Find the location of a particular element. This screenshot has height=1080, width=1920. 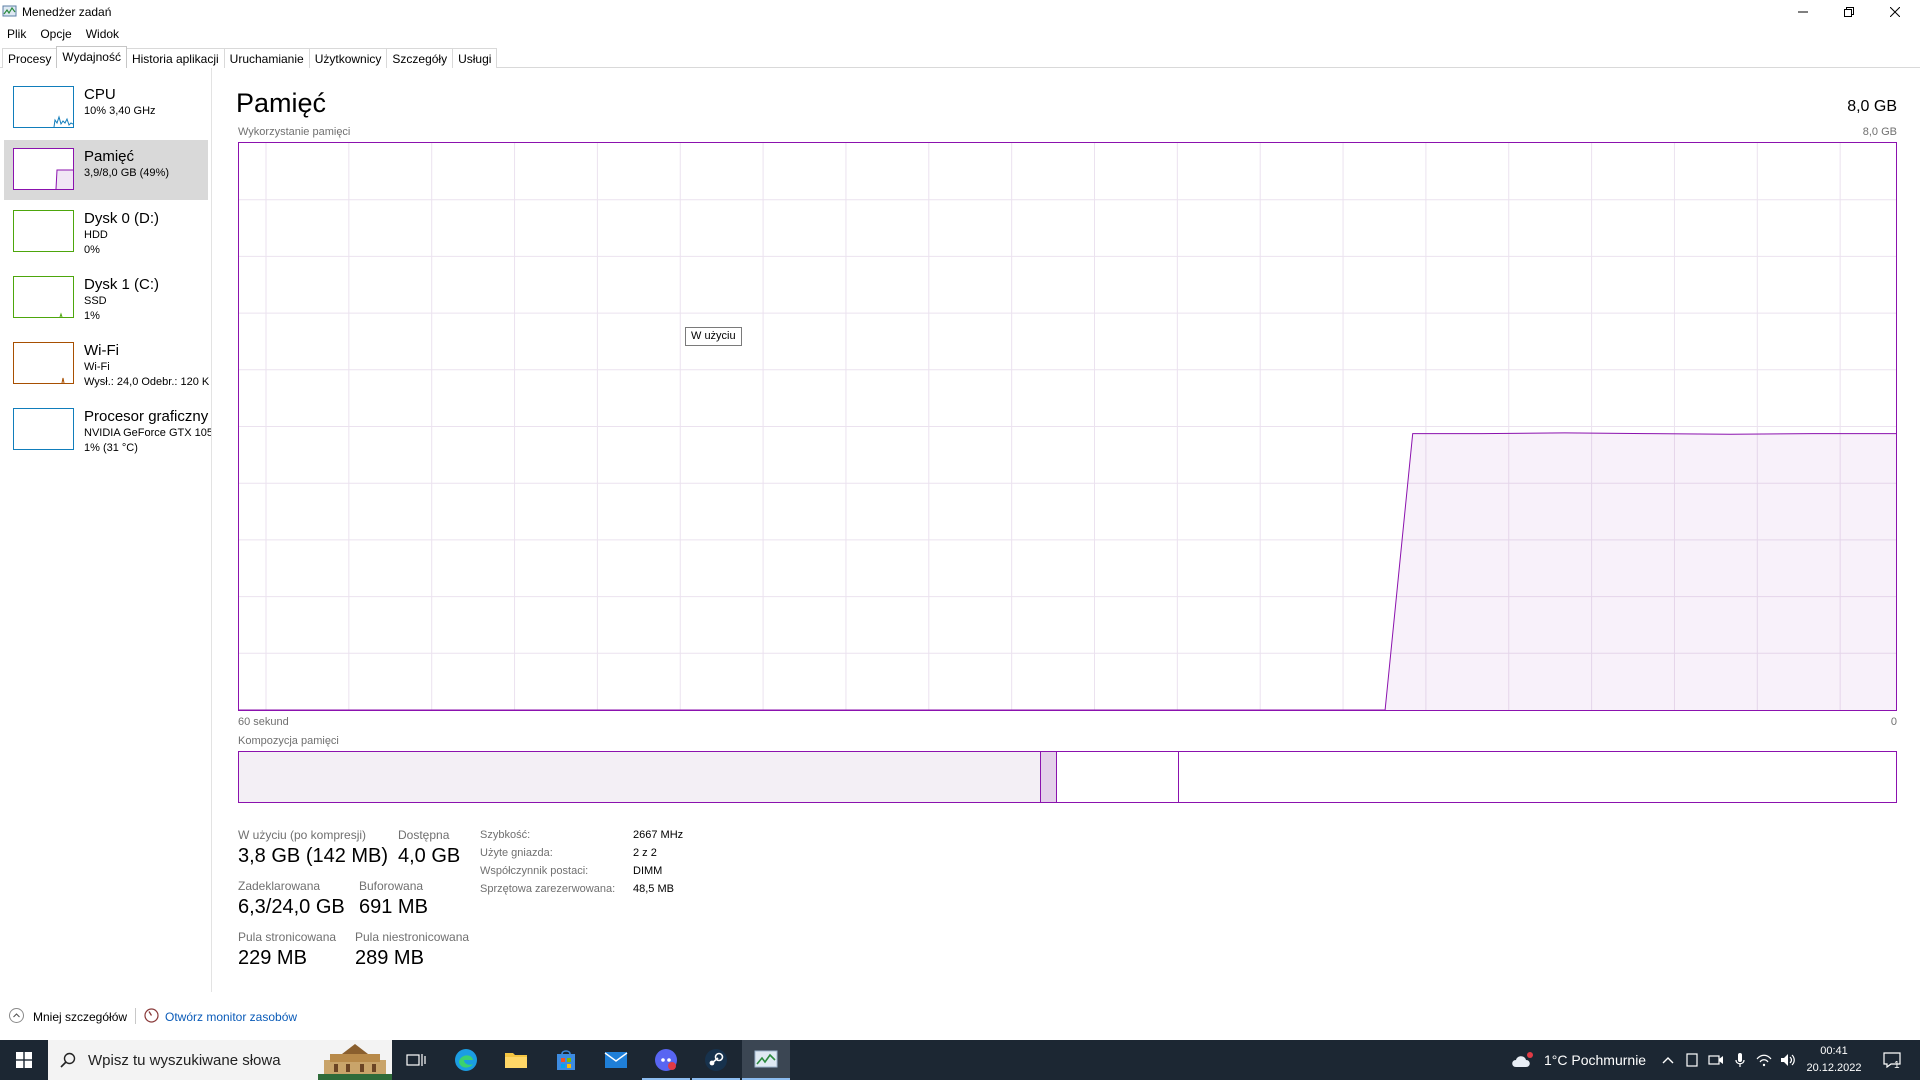

x-axis-start-label: 60 sekund is located at coordinates (263, 722).